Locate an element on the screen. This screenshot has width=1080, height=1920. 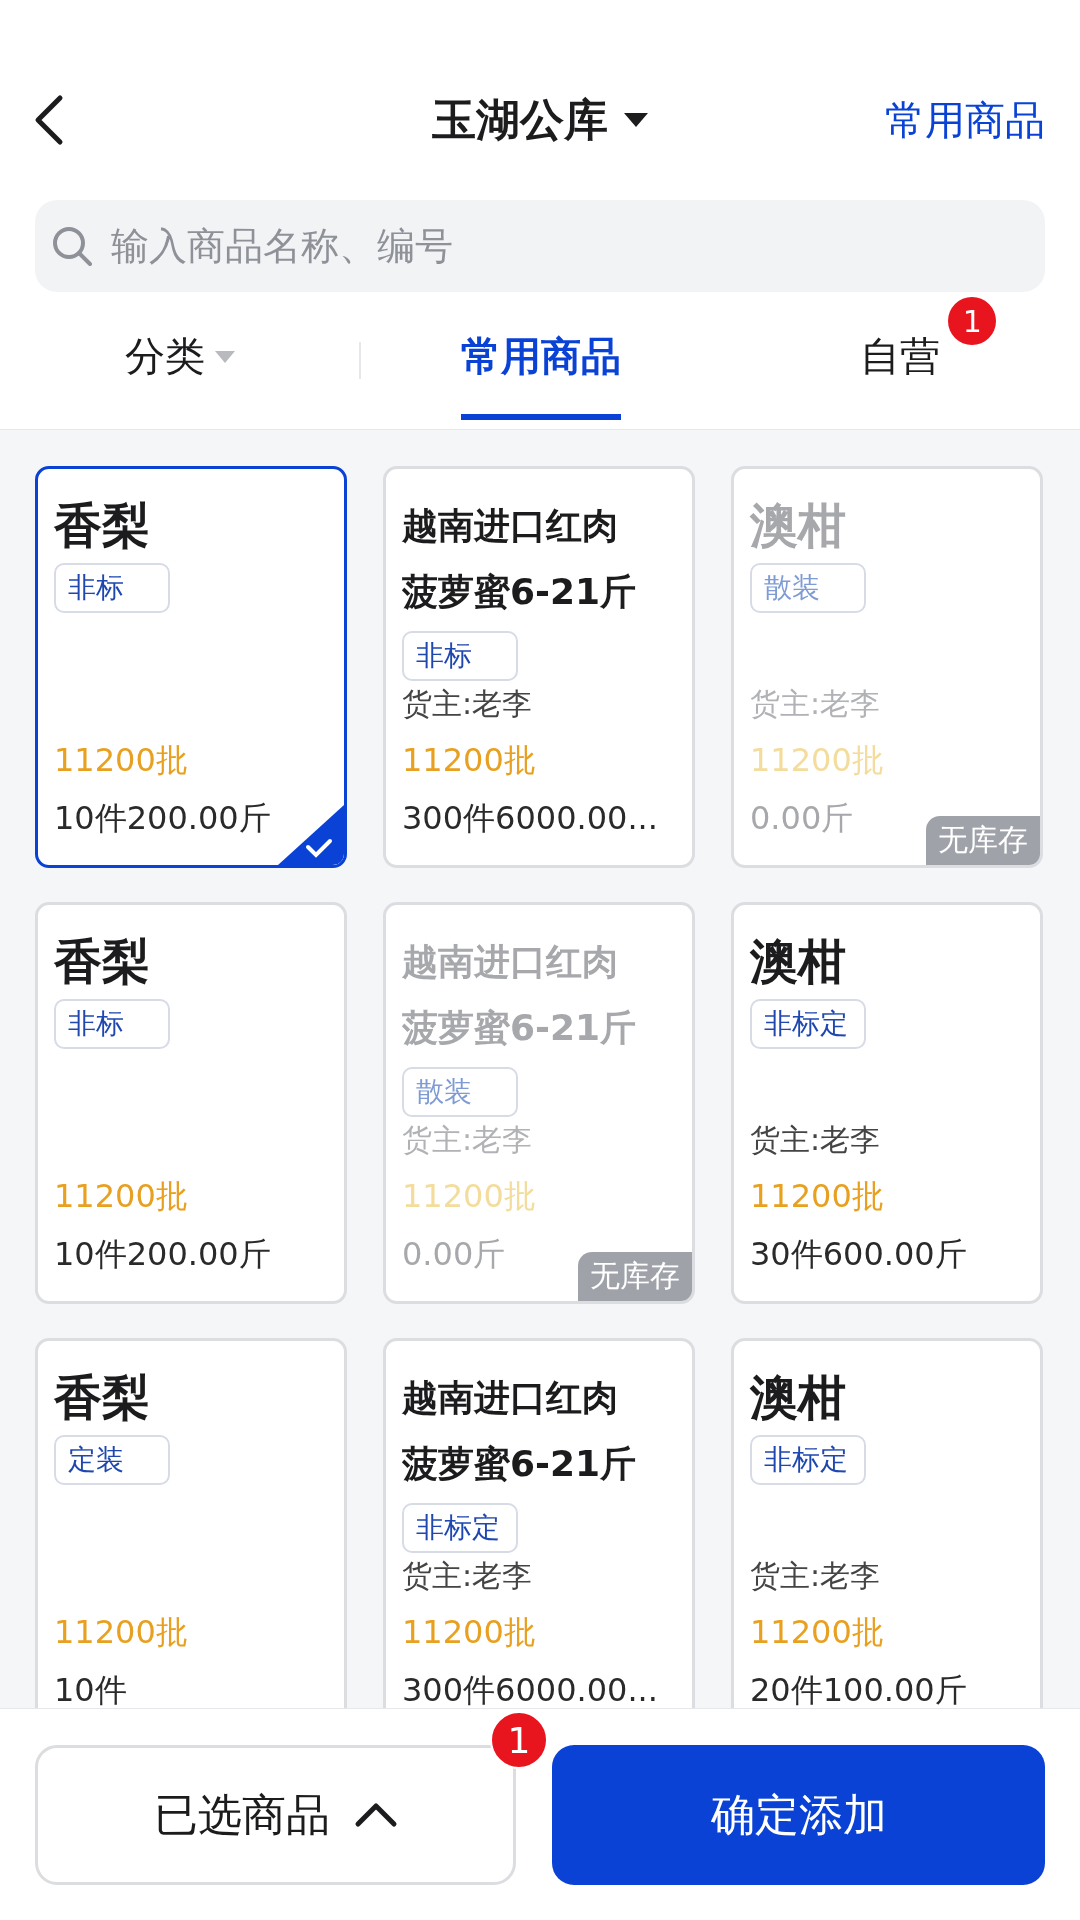
category-tab: 常用商品 is located at coordinates (541, 360).